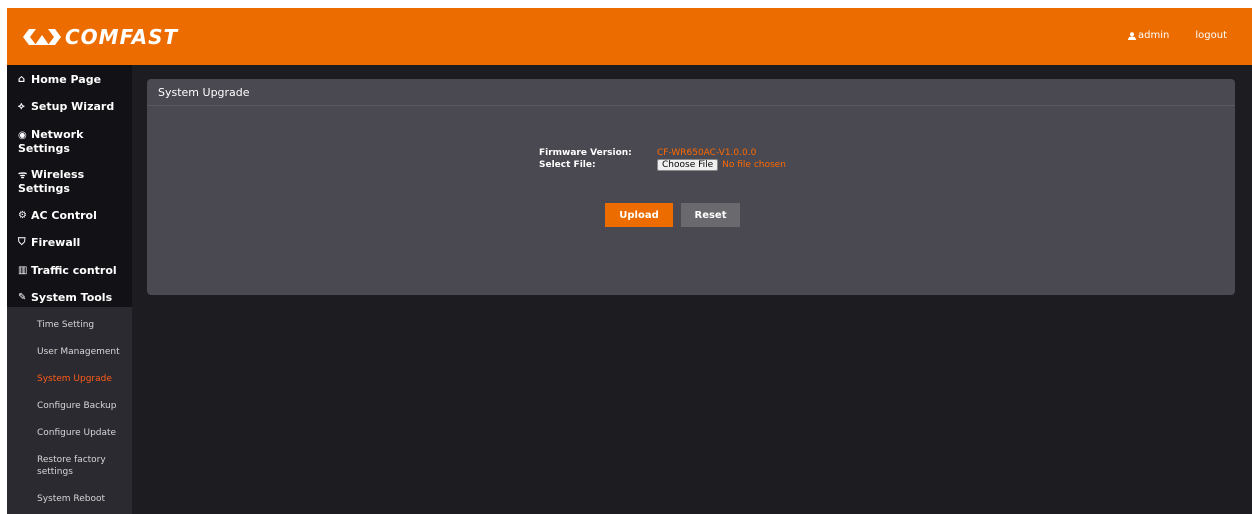 Image resolution: width=1252 pixels, height=514 pixels. What do you see at coordinates (22, 79) in the screenshot?
I see `home-icon: ⌂` at bounding box center [22, 79].